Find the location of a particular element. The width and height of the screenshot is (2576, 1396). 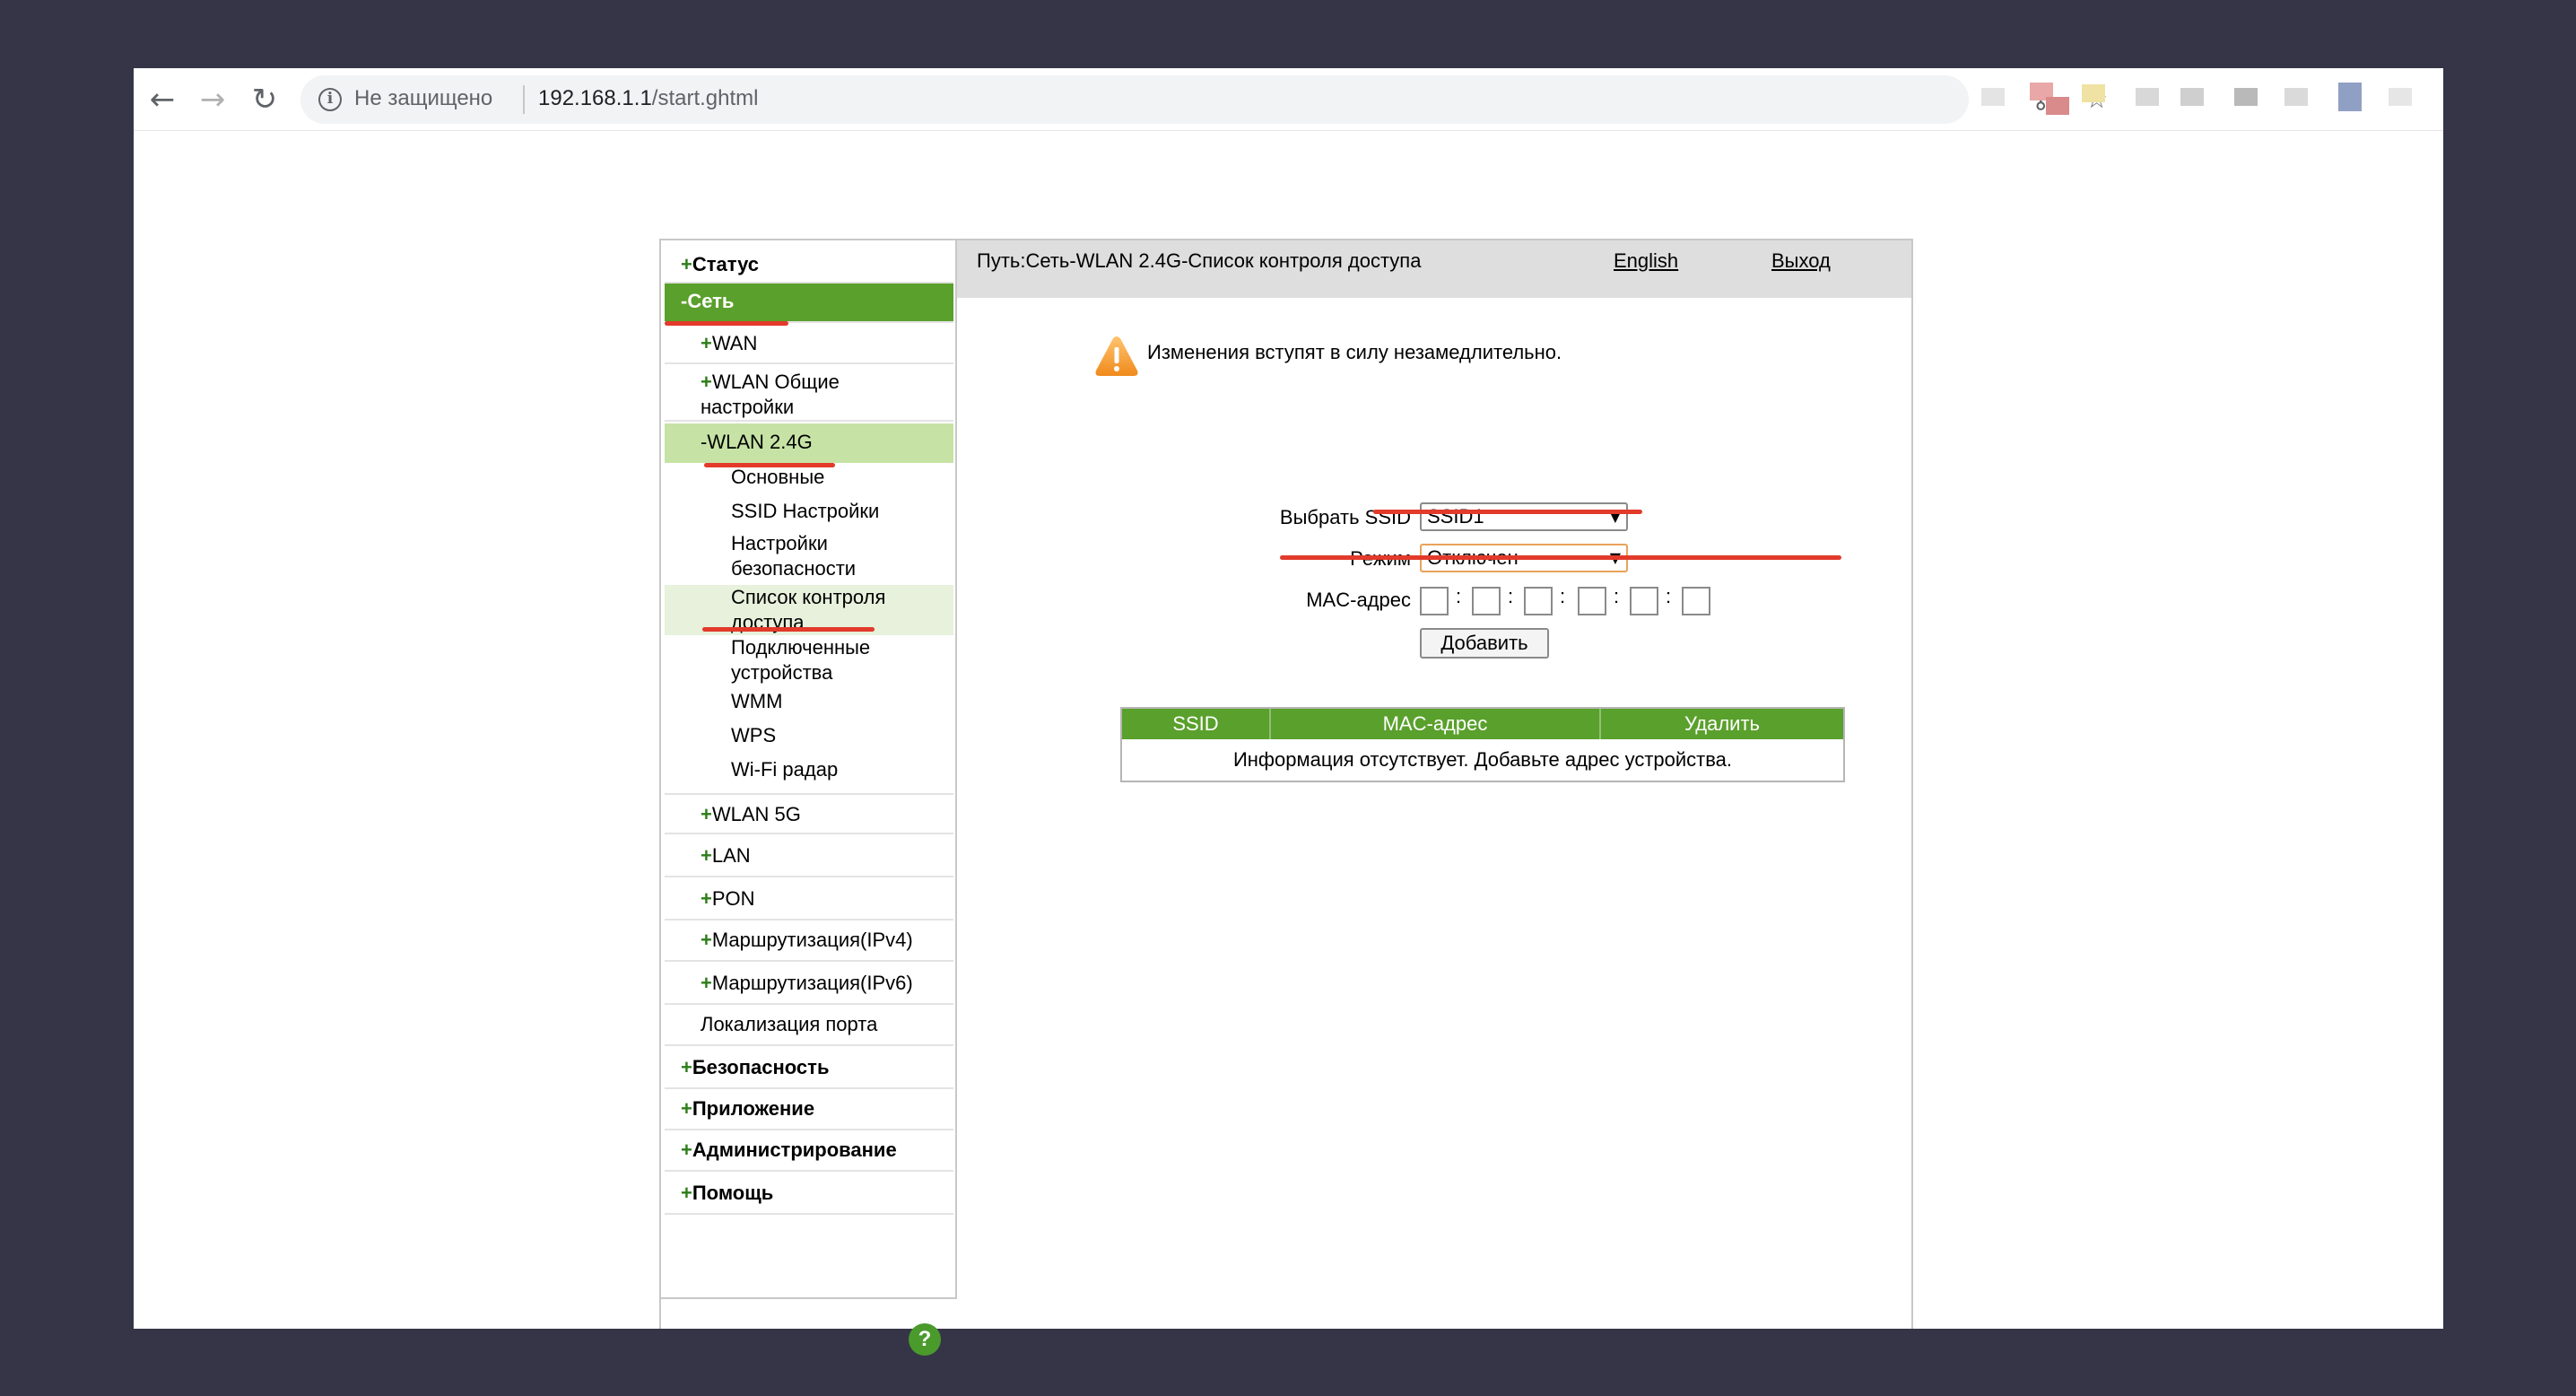

column-header-mac: MAC-адрес is located at coordinates (1436, 724).